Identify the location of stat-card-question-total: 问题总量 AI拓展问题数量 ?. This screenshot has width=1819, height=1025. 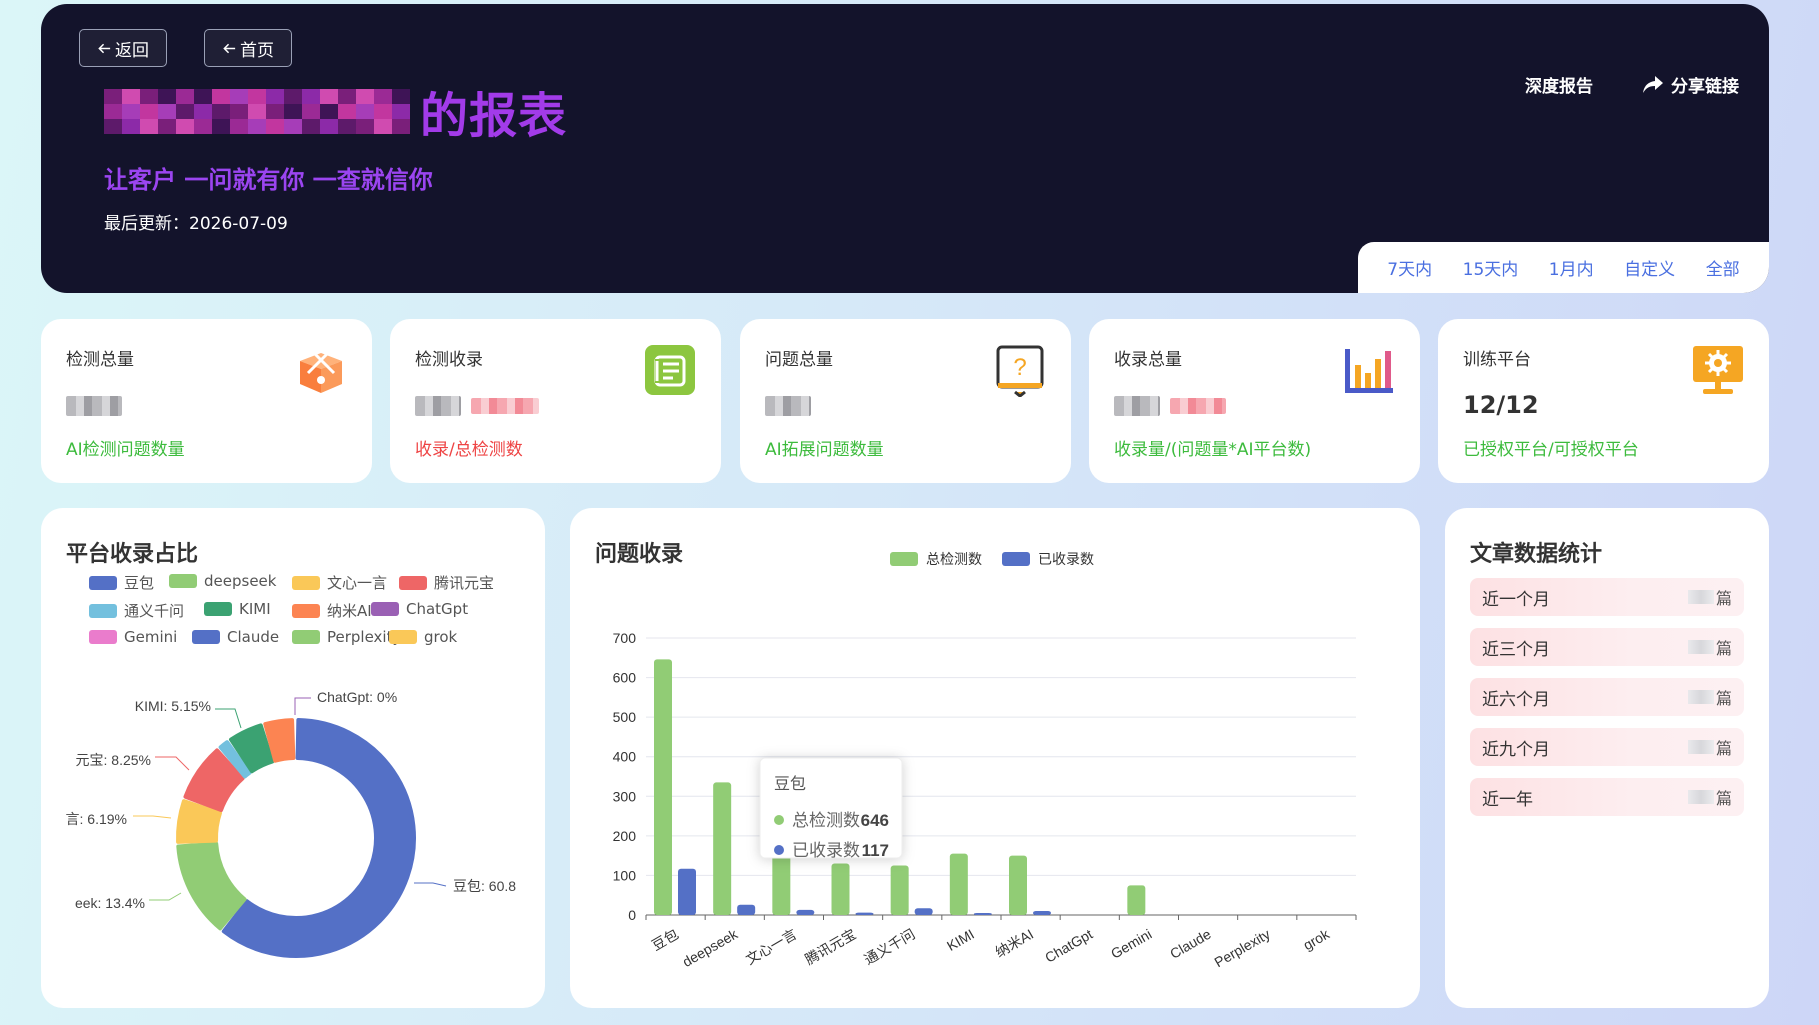
(905, 401).